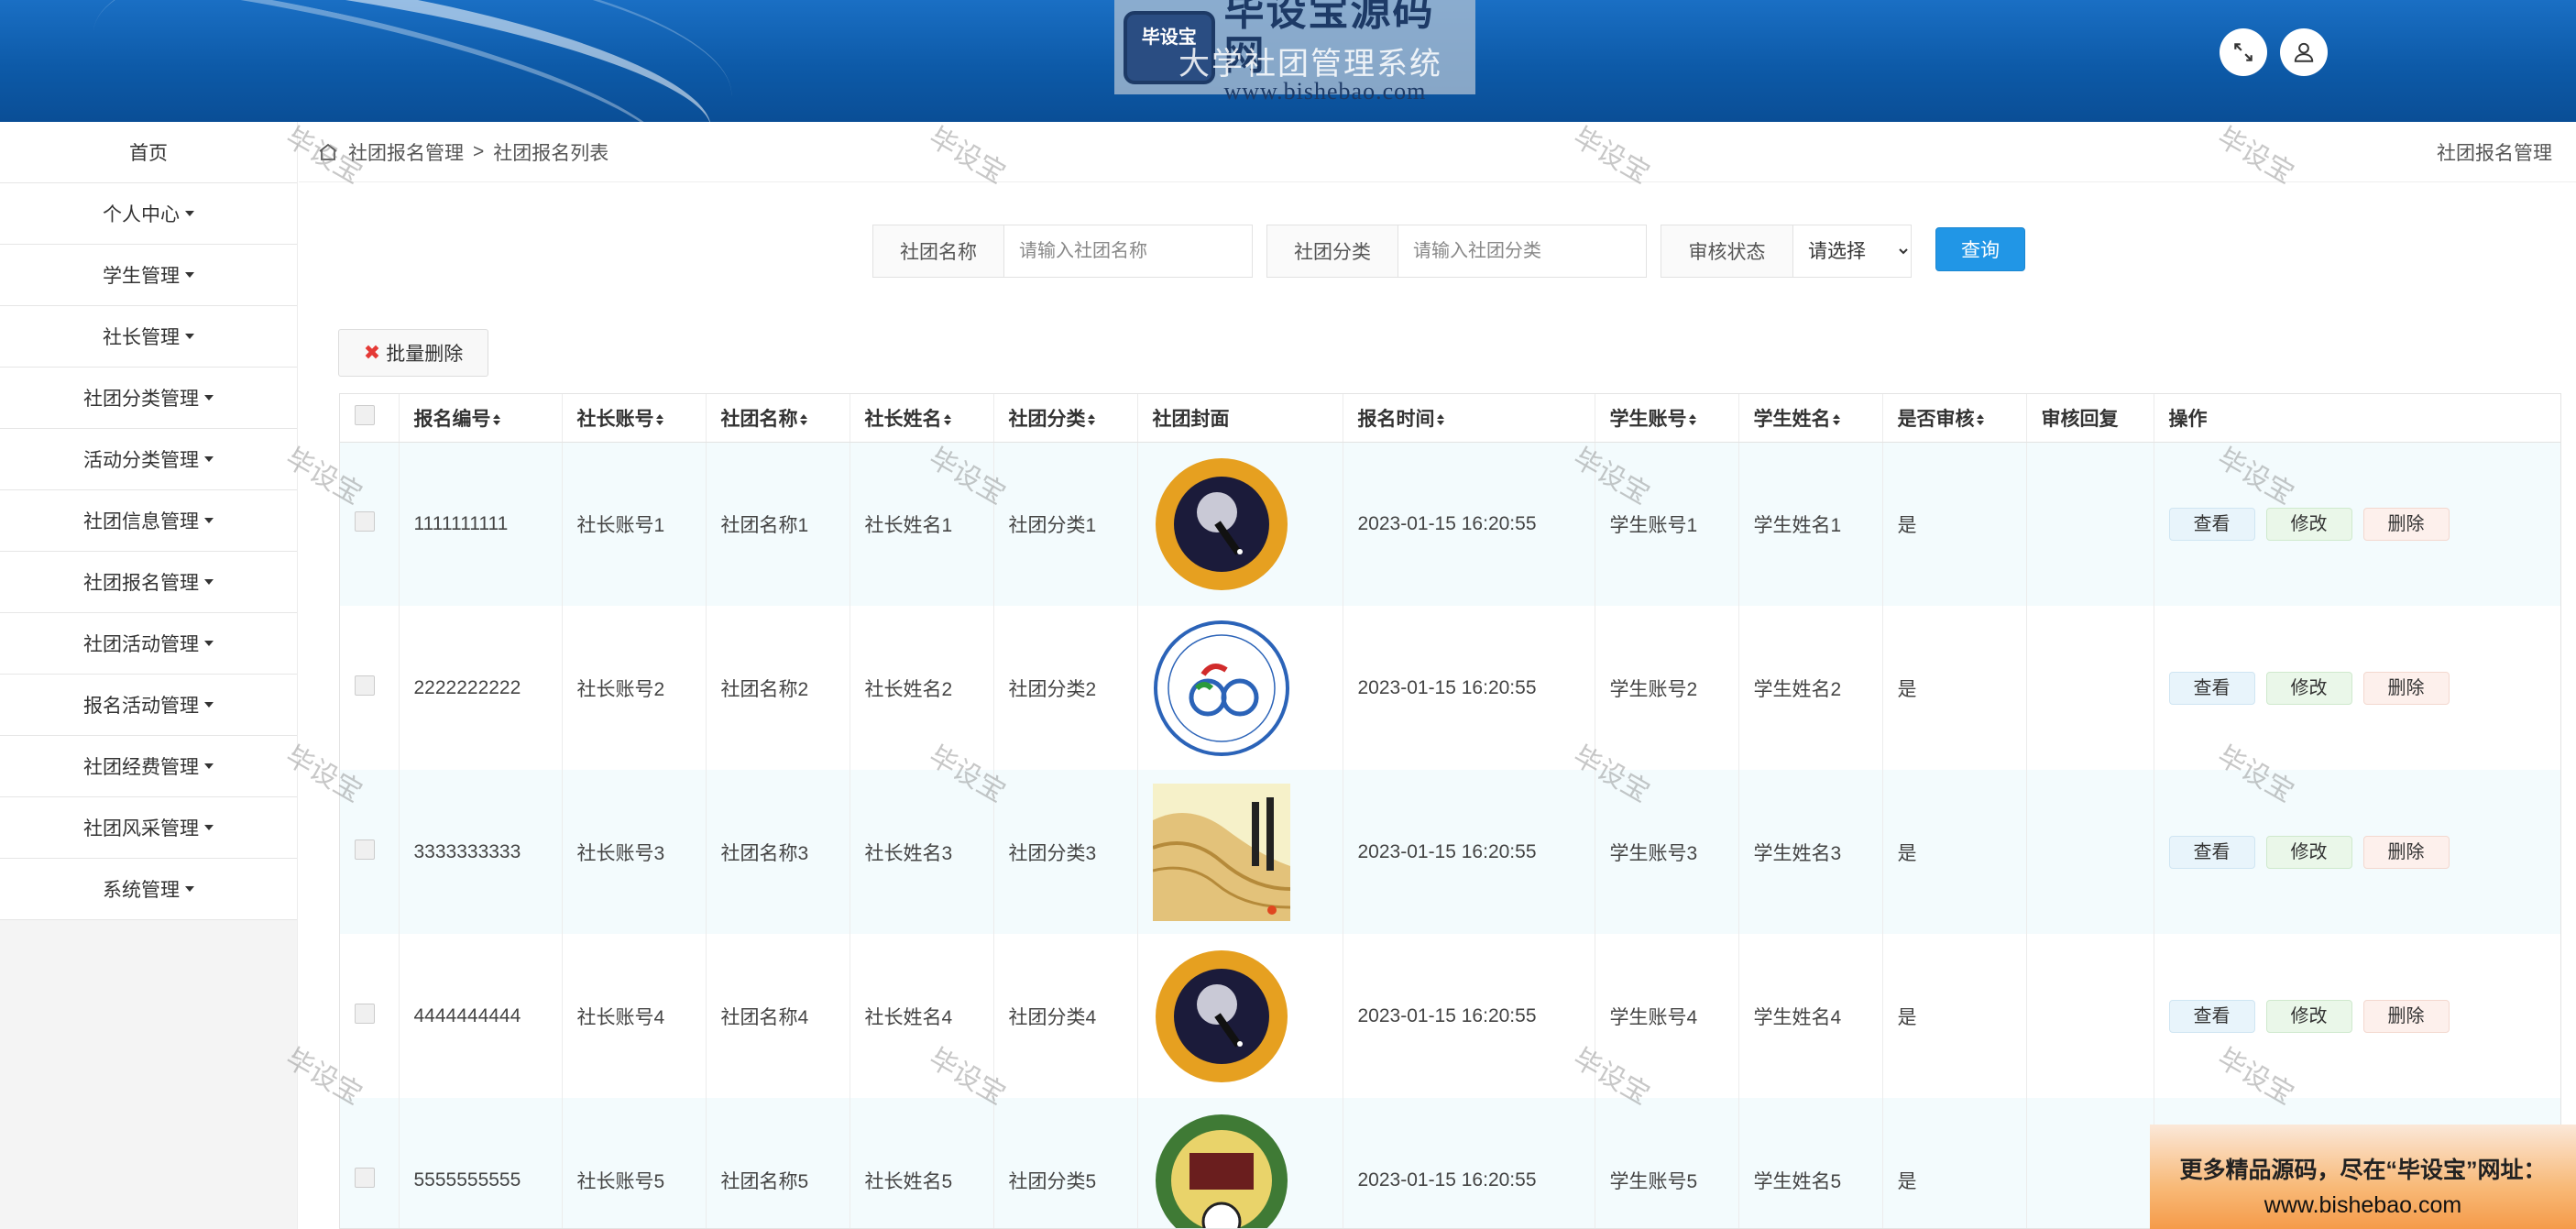  I want to click on club-name-input, so click(1128, 251).